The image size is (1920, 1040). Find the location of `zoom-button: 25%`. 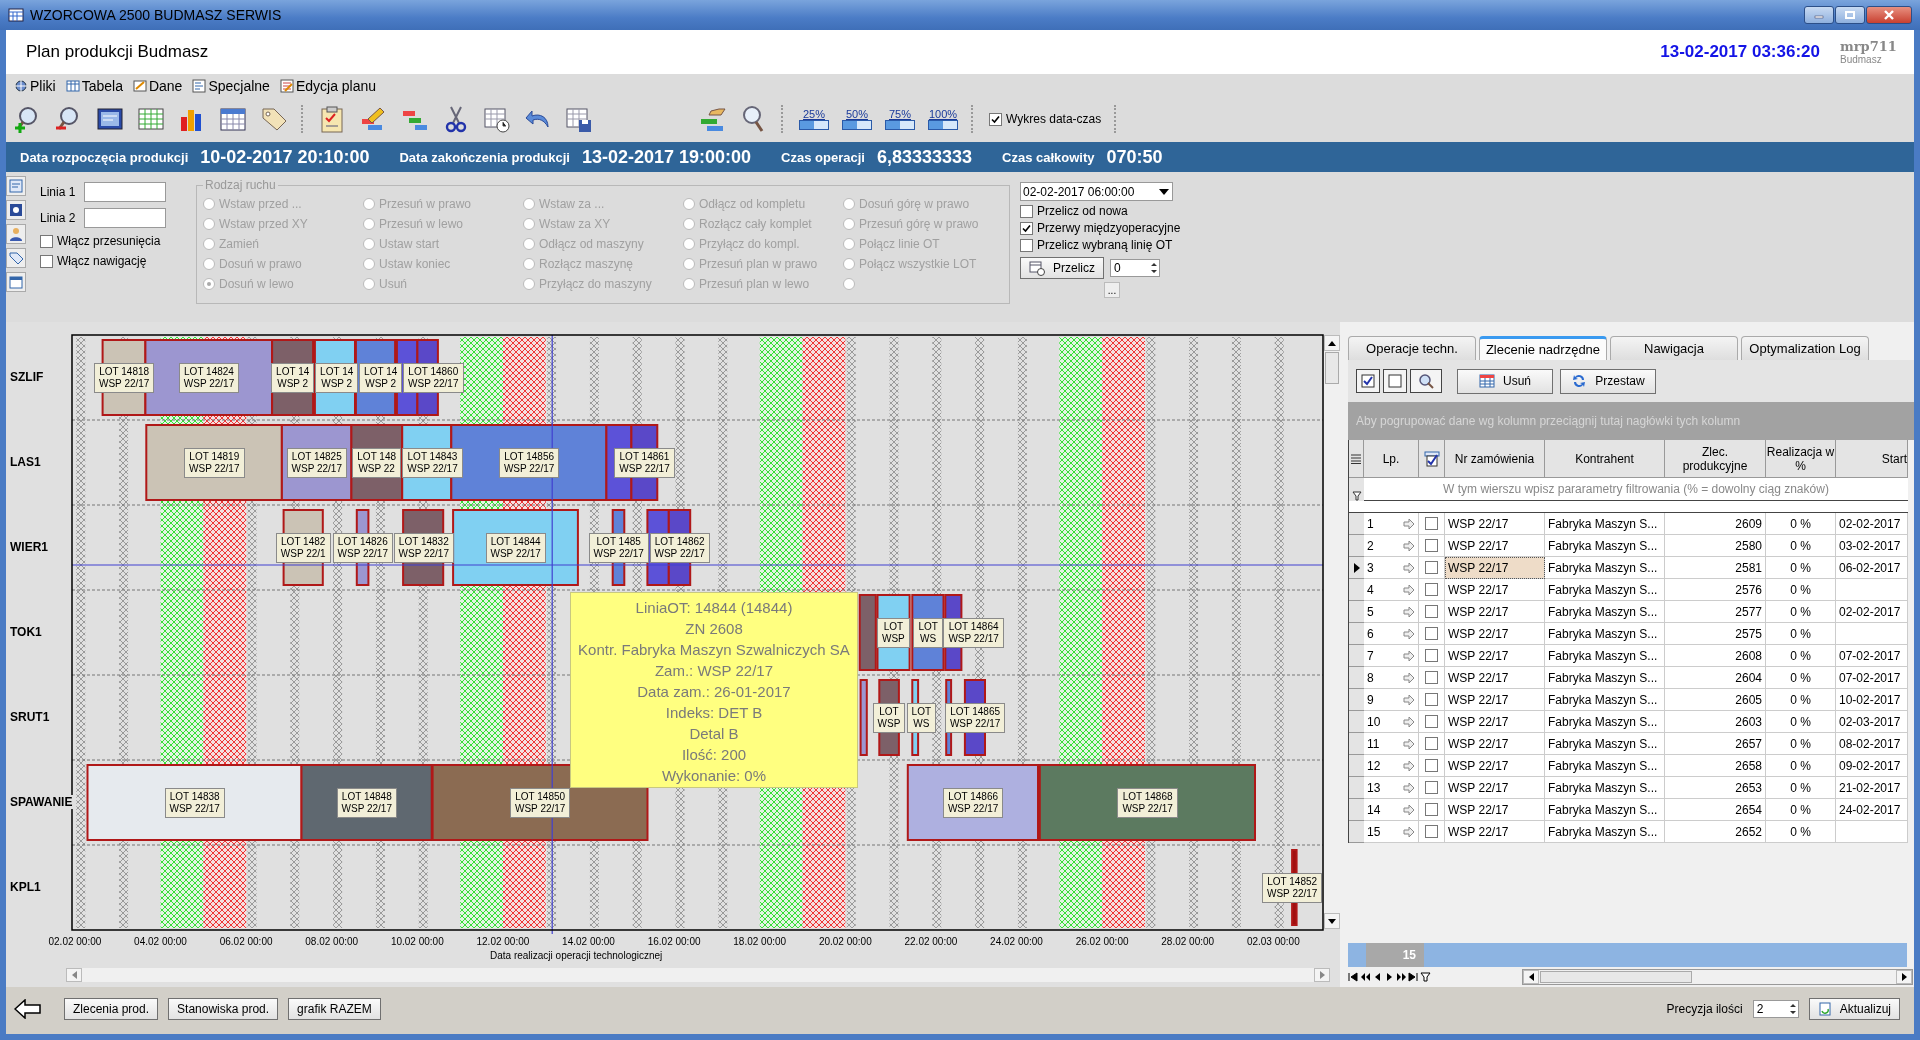

zoom-button: 25% is located at coordinates (814, 119).